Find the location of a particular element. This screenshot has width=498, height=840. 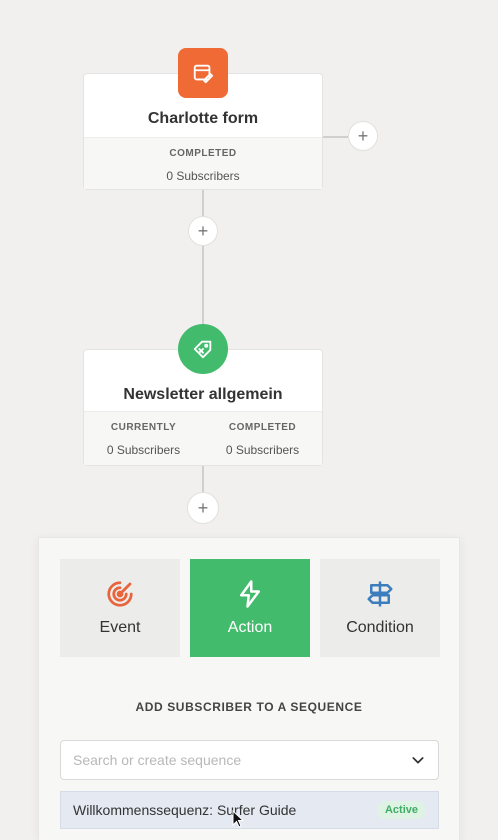

sequence-option: Willkommenssequenz: Surfer Guide Active is located at coordinates (249, 810).